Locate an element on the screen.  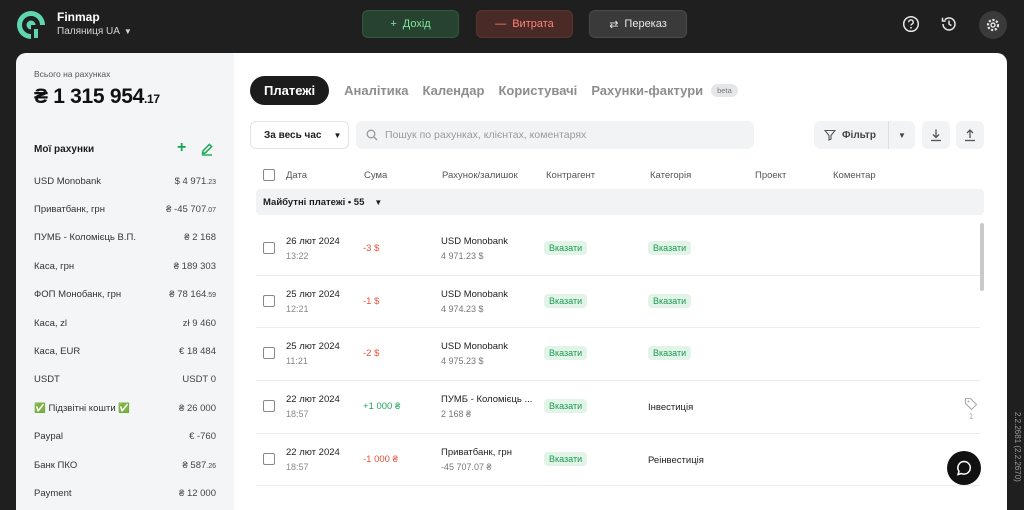
add-account-button: + is located at coordinates (181, 148).